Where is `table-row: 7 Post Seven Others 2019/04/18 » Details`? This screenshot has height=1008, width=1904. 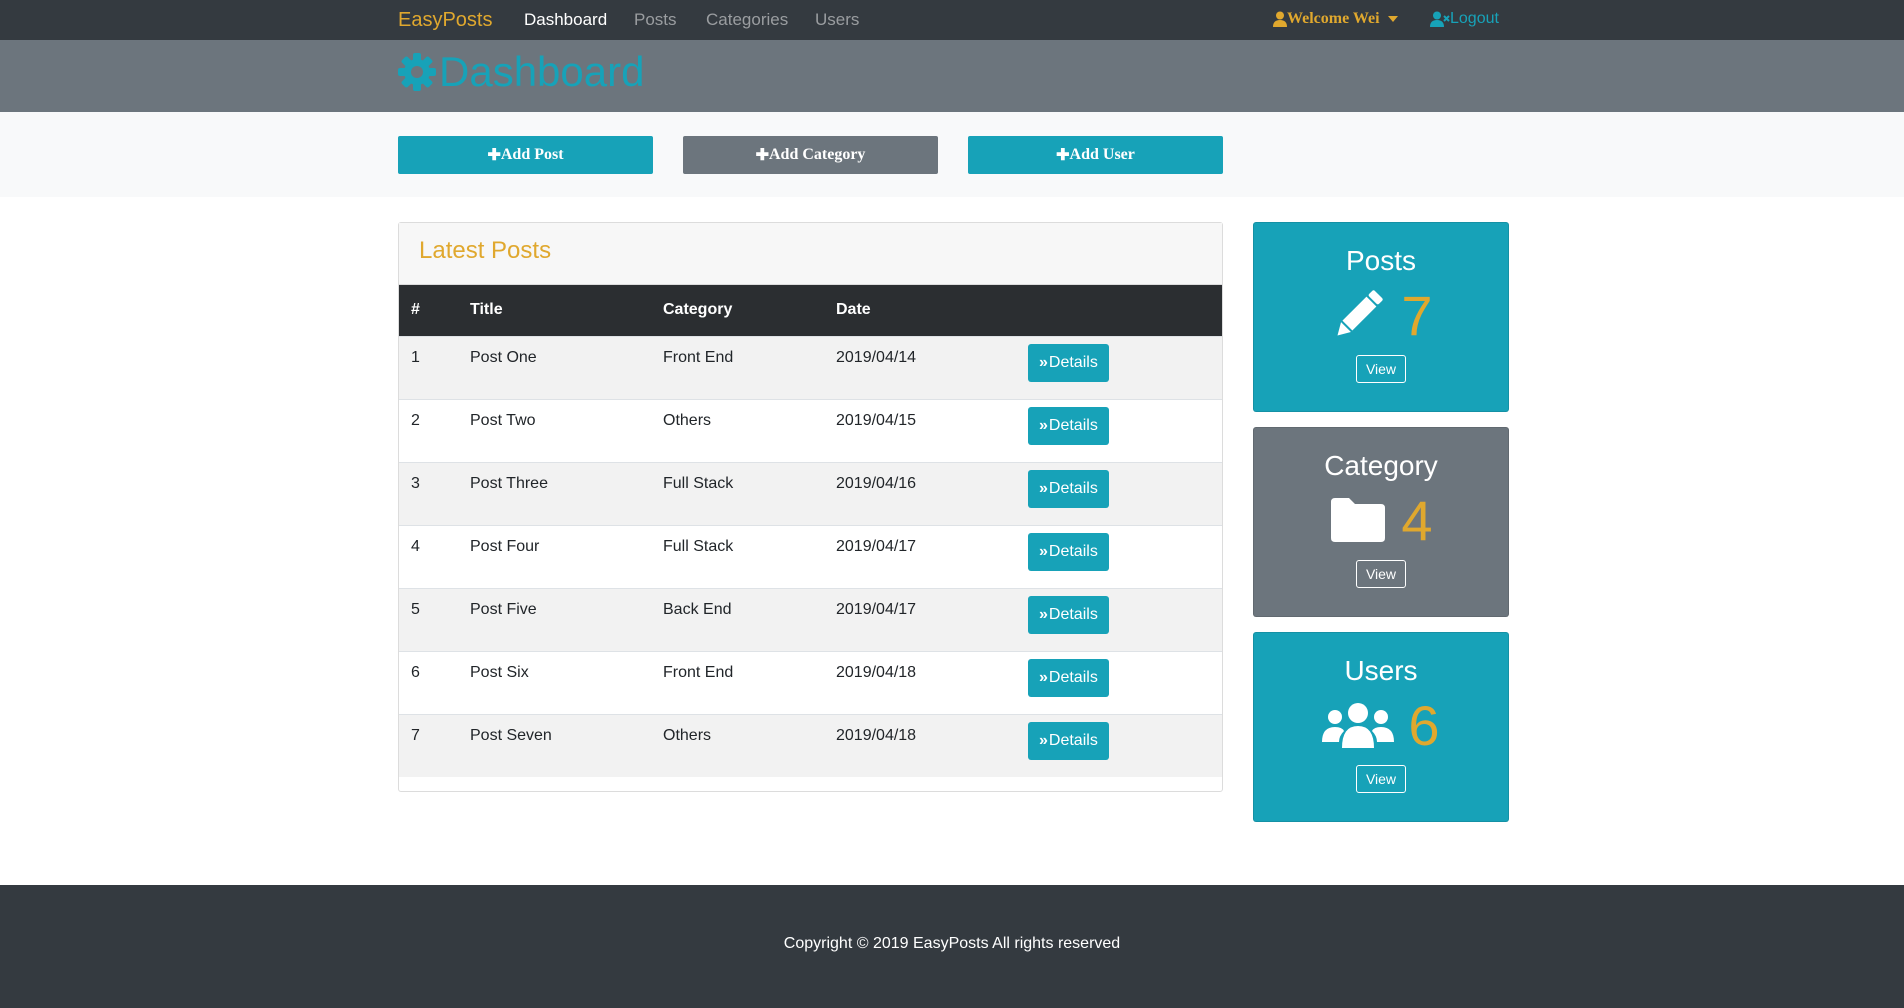
table-row: 7 Post Seven Others 2019/04/18 » Details is located at coordinates (810, 745).